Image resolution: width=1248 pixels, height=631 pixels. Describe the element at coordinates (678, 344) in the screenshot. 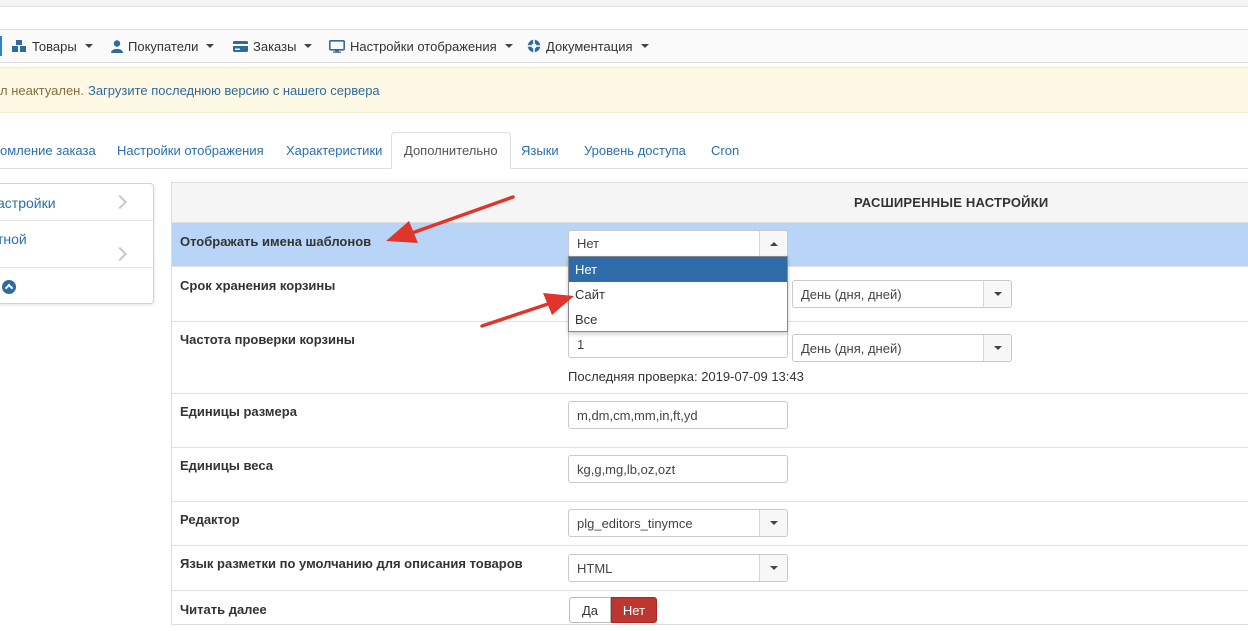

I see `cart-check-input: 1` at that location.